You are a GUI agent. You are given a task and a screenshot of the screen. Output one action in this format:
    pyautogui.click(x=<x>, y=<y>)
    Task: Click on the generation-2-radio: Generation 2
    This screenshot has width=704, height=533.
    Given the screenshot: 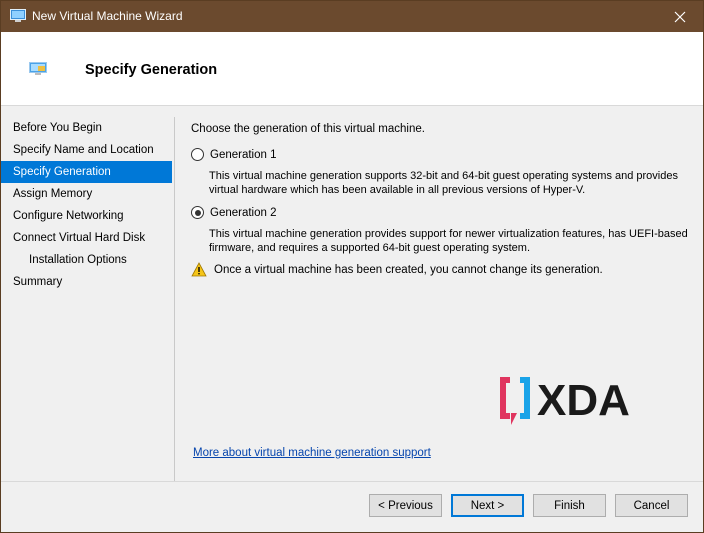 What is the action you would take?
    pyautogui.click(x=234, y=212)
    